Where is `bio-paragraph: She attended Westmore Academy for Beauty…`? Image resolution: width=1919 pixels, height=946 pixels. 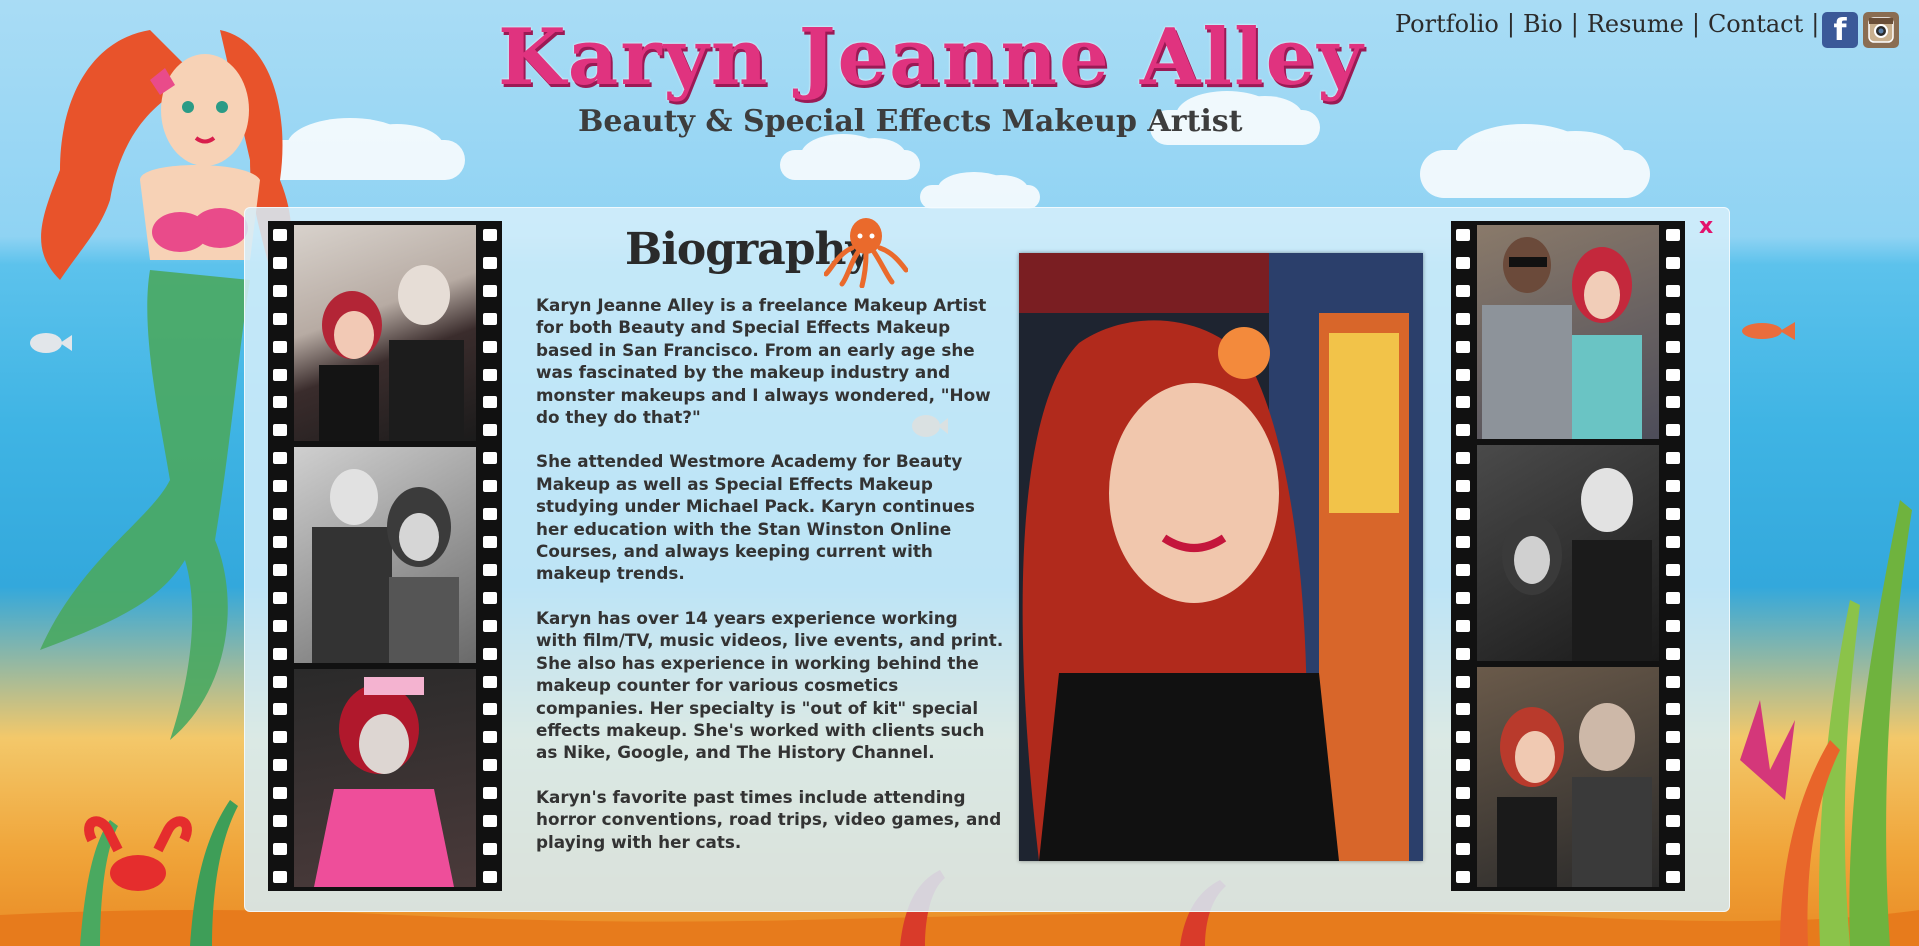
bio-paragraph: She attended Westmore Academy for Beauty… is located at coordinates (755, 517).